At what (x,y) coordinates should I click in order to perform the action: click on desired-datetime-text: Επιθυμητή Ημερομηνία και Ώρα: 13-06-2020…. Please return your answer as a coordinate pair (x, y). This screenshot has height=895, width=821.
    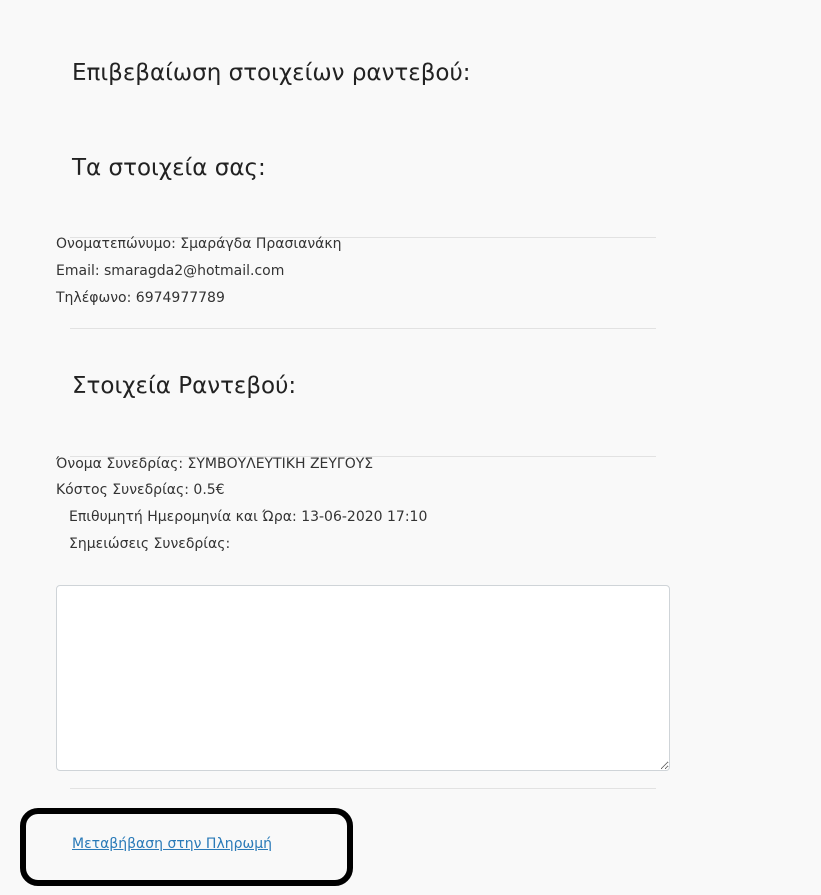
    Looking at the image, I should click on (248, 517).